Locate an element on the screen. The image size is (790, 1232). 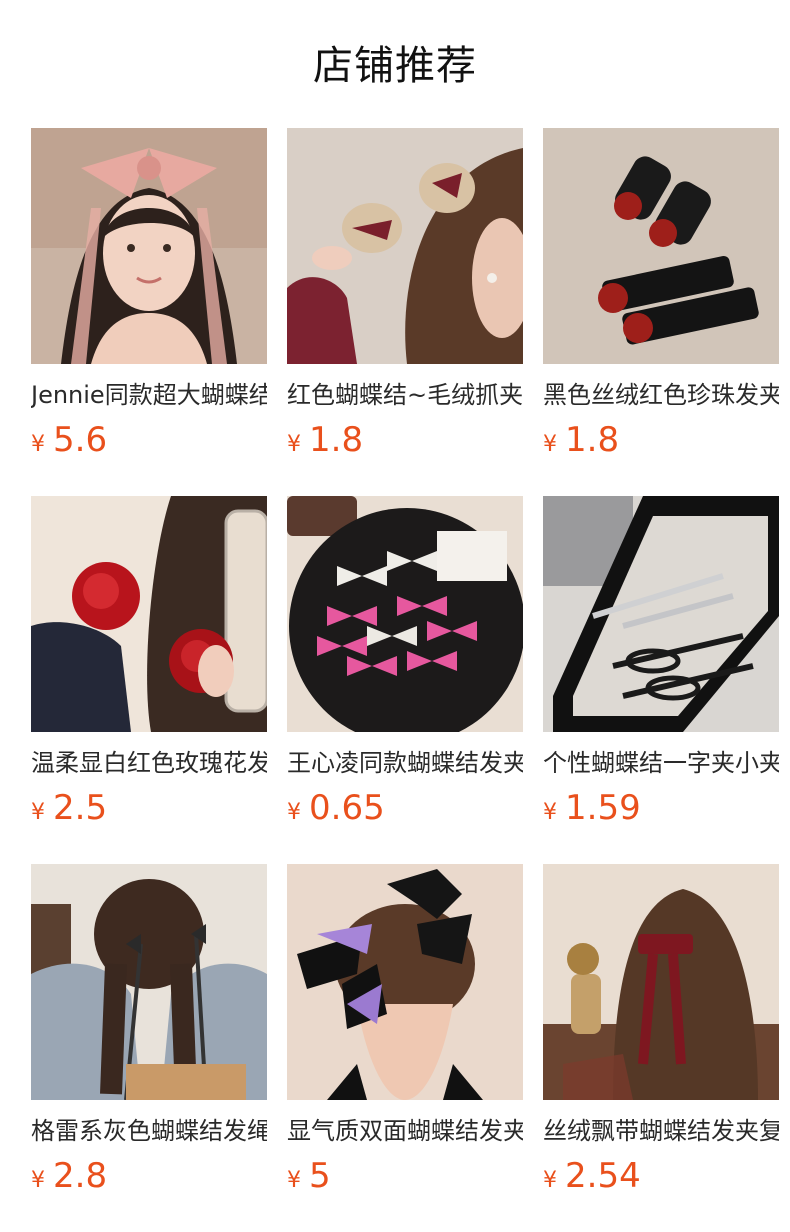
product-price: ¥2.54 is located at coordinates (592, 1176).